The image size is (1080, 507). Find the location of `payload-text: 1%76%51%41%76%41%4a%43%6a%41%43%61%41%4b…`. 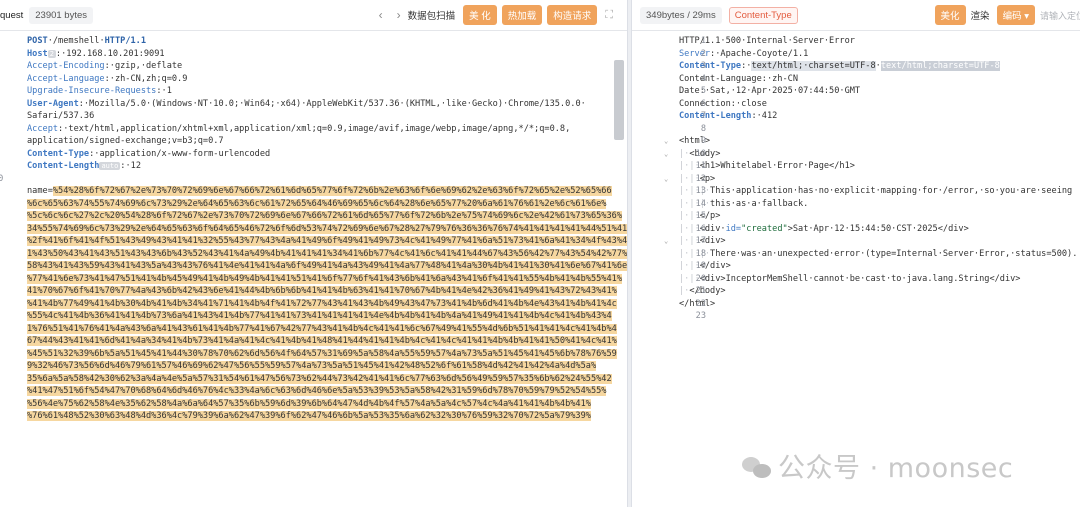

payload-text: 1%76%51%41%76%41%4a%43%6a%41%43%61%41%4b… is located at coordinates (322, 328).